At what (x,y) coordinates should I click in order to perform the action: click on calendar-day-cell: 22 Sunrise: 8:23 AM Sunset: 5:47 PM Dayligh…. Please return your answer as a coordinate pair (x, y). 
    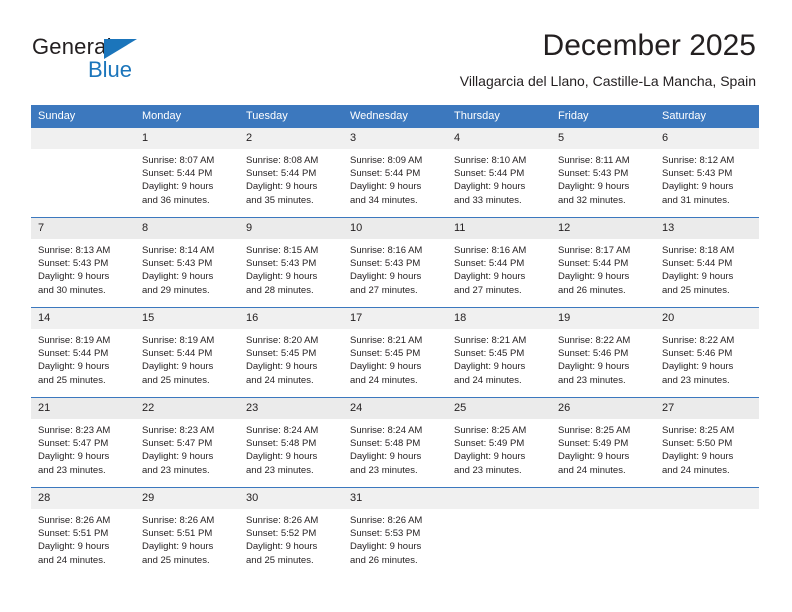
    Looking at the image, I should click on (187, 442).